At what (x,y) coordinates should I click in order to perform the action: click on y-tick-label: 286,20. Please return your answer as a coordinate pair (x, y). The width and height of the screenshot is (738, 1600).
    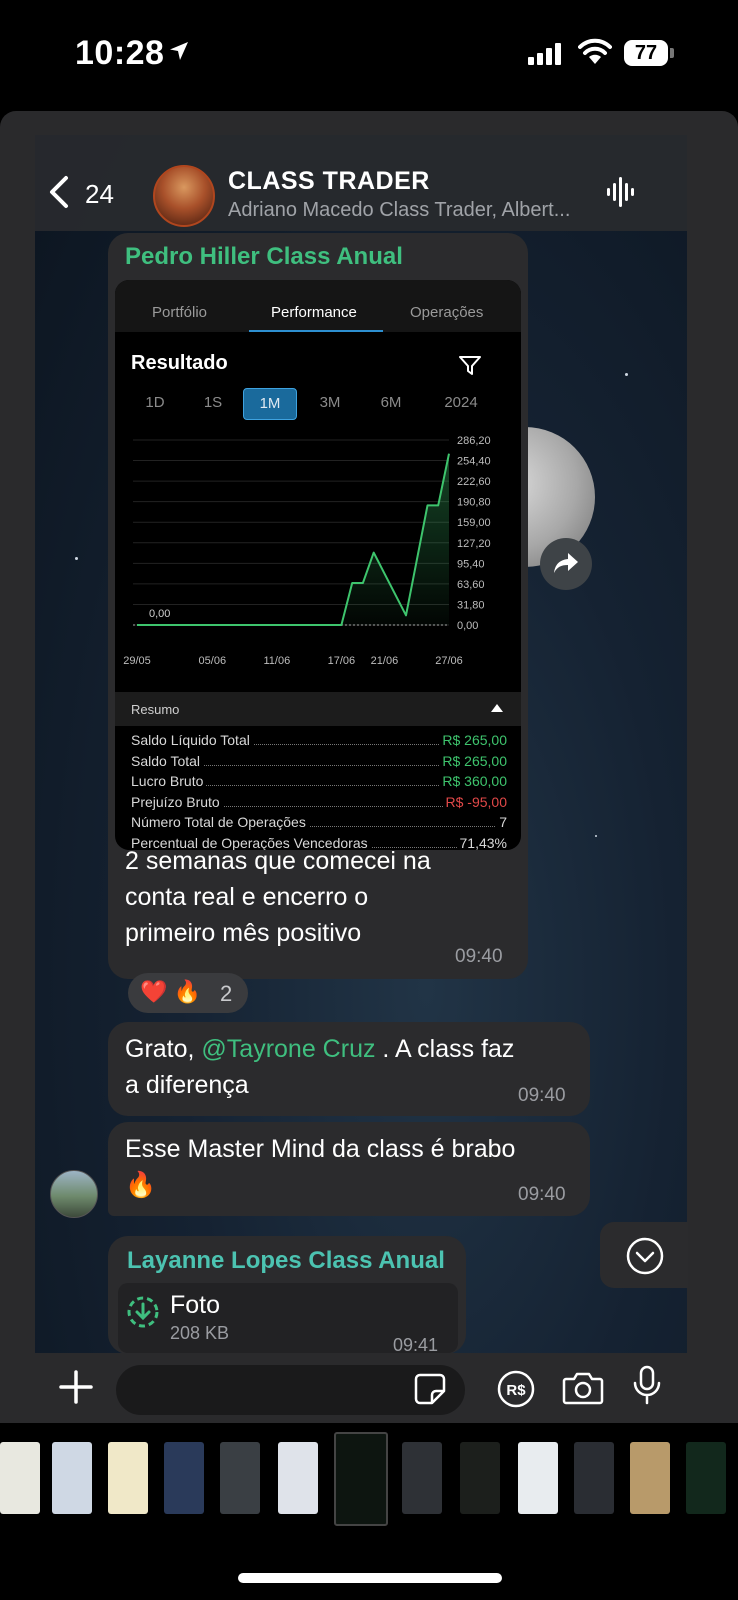
    Looking at the image, I should click on (474, 441).